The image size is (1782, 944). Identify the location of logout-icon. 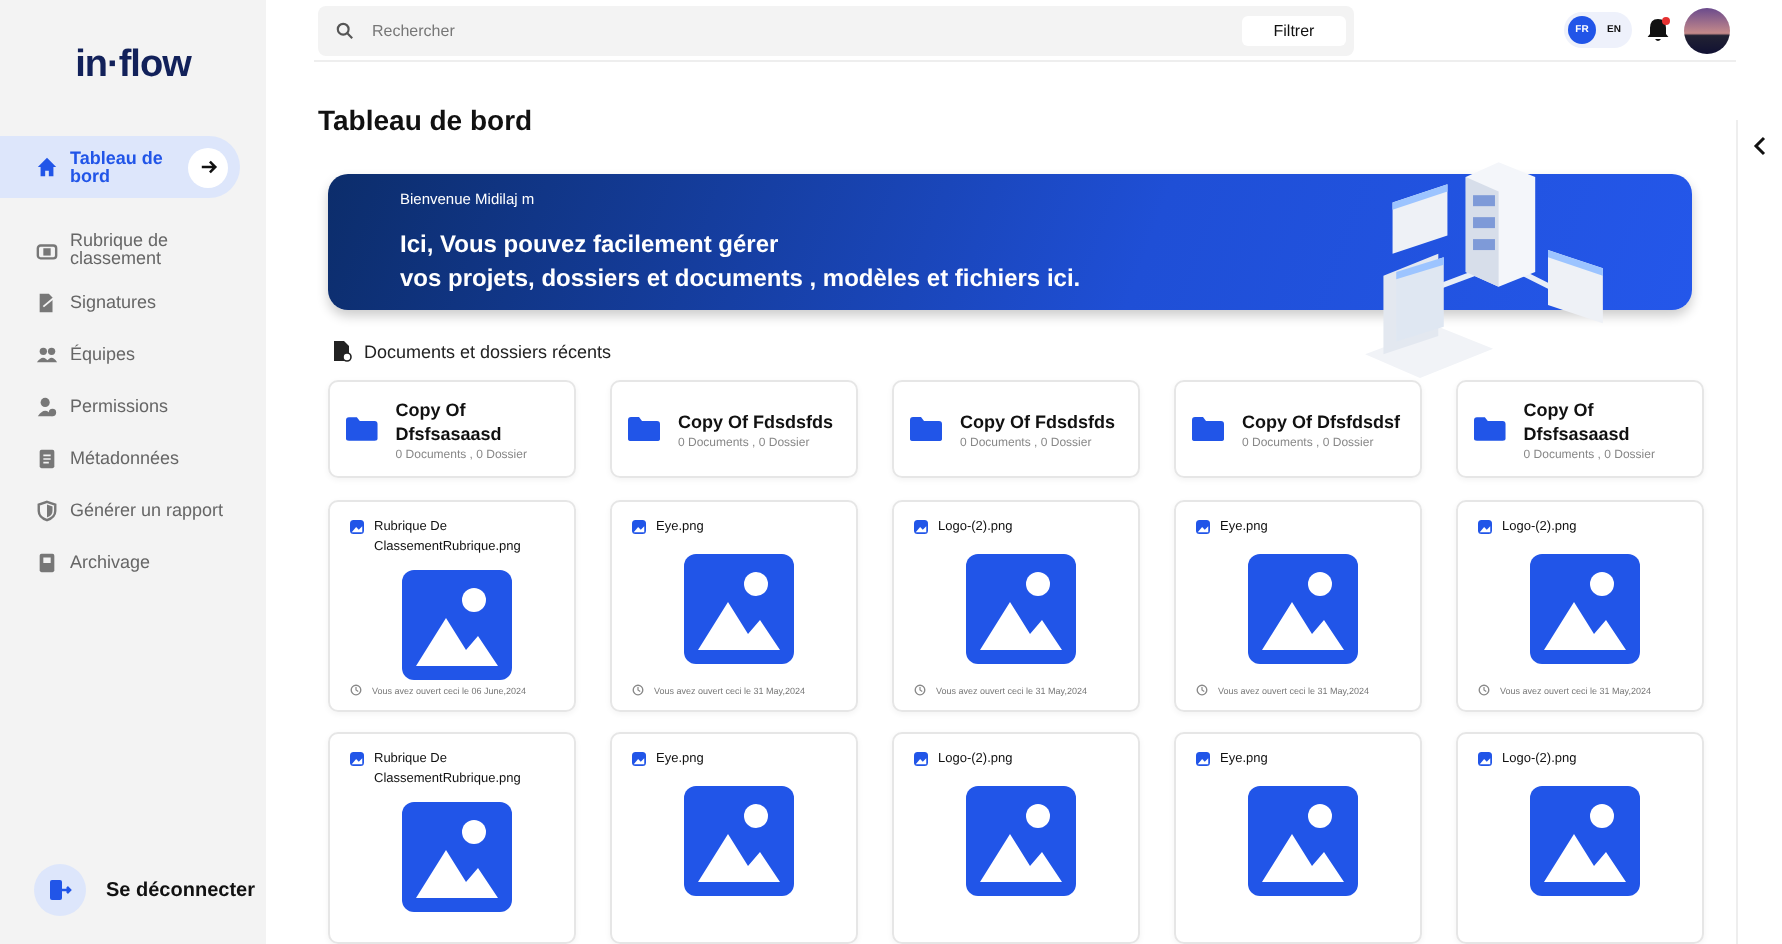
(60, 890).